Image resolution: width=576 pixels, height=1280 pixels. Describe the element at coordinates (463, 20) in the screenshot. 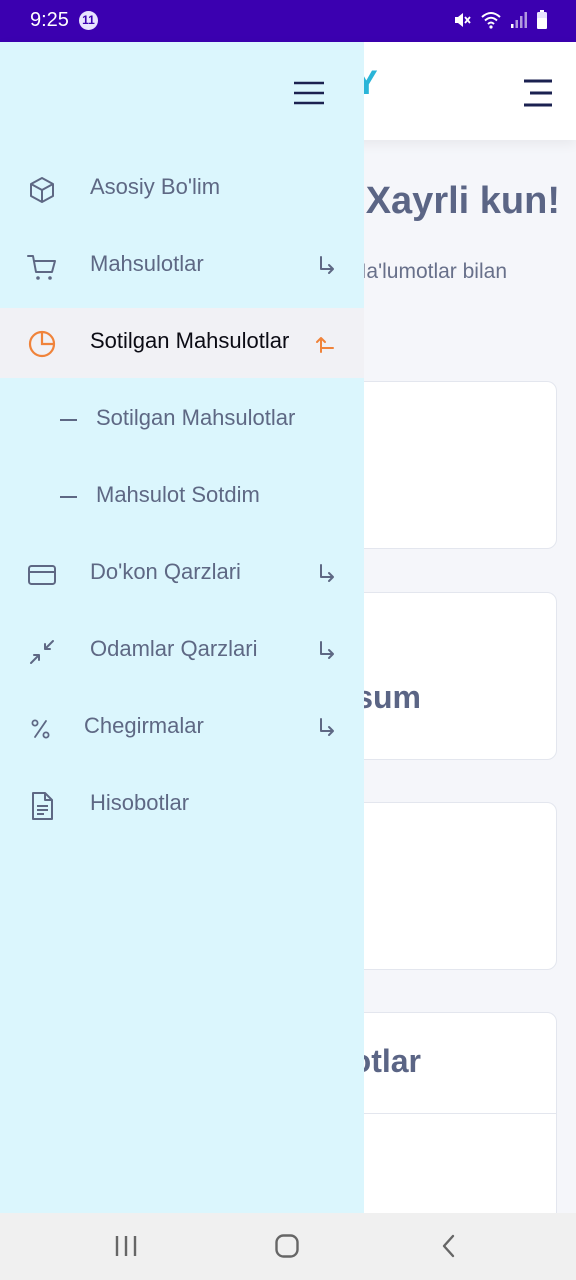

I see `mute-icon` at that location.